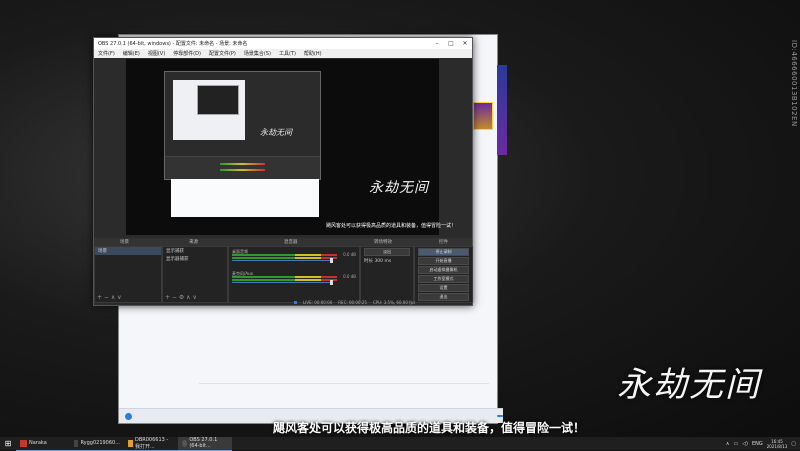 Image resolution: width=800 pixels, height=451 pixels. What do you see at coordinates (443, 261) in the screenshot?
I see `start-streaming-button: 开始直播` at bounding box center [443, 261].